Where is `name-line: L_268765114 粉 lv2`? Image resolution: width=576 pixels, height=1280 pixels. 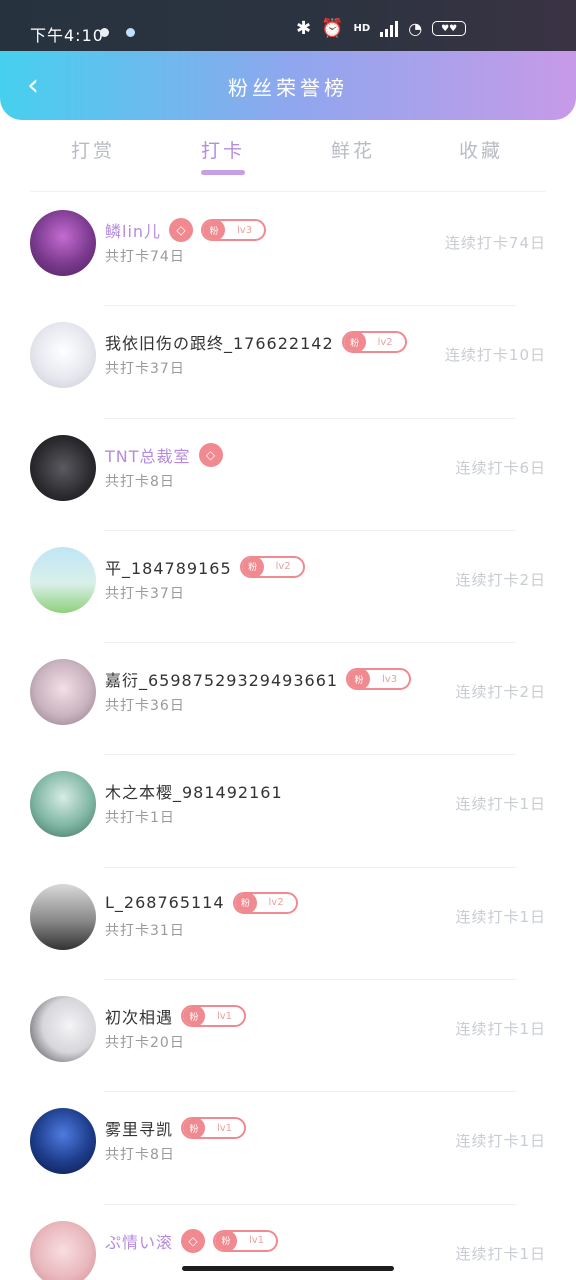
name-line: L_268765114 粉 lv2 is located at coordinates (201, 902).